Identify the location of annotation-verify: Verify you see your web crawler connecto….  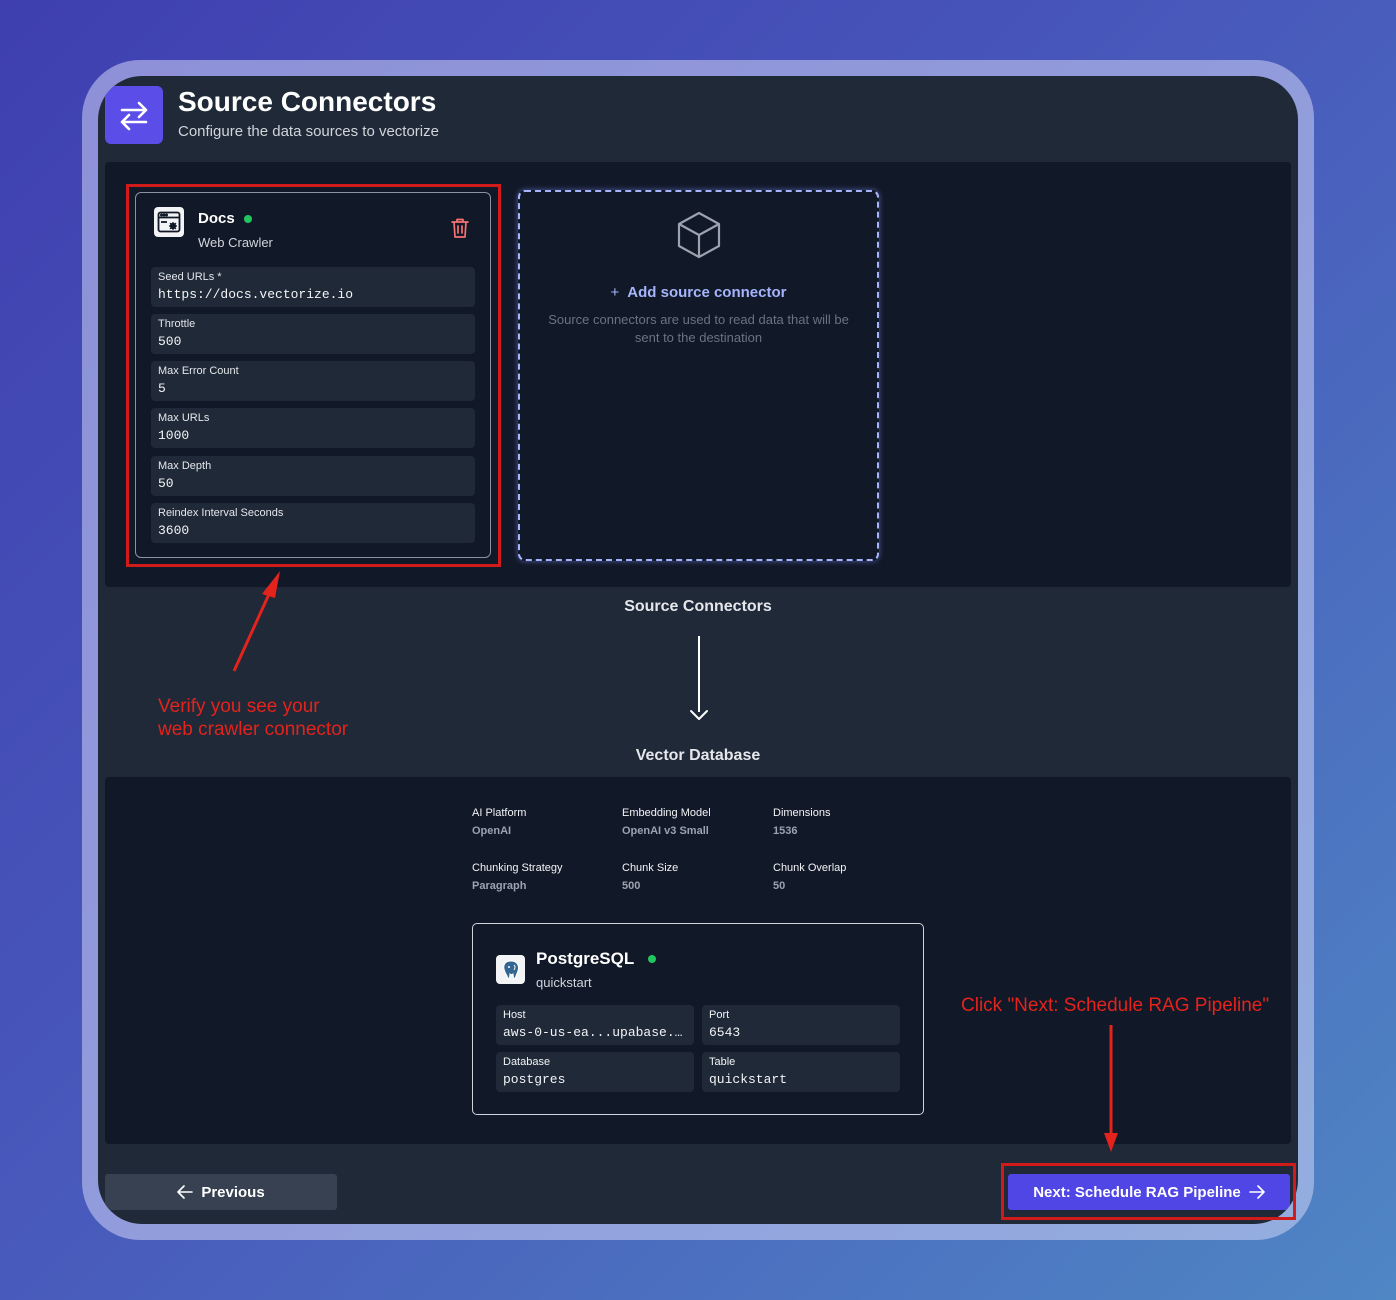
(253, 718).